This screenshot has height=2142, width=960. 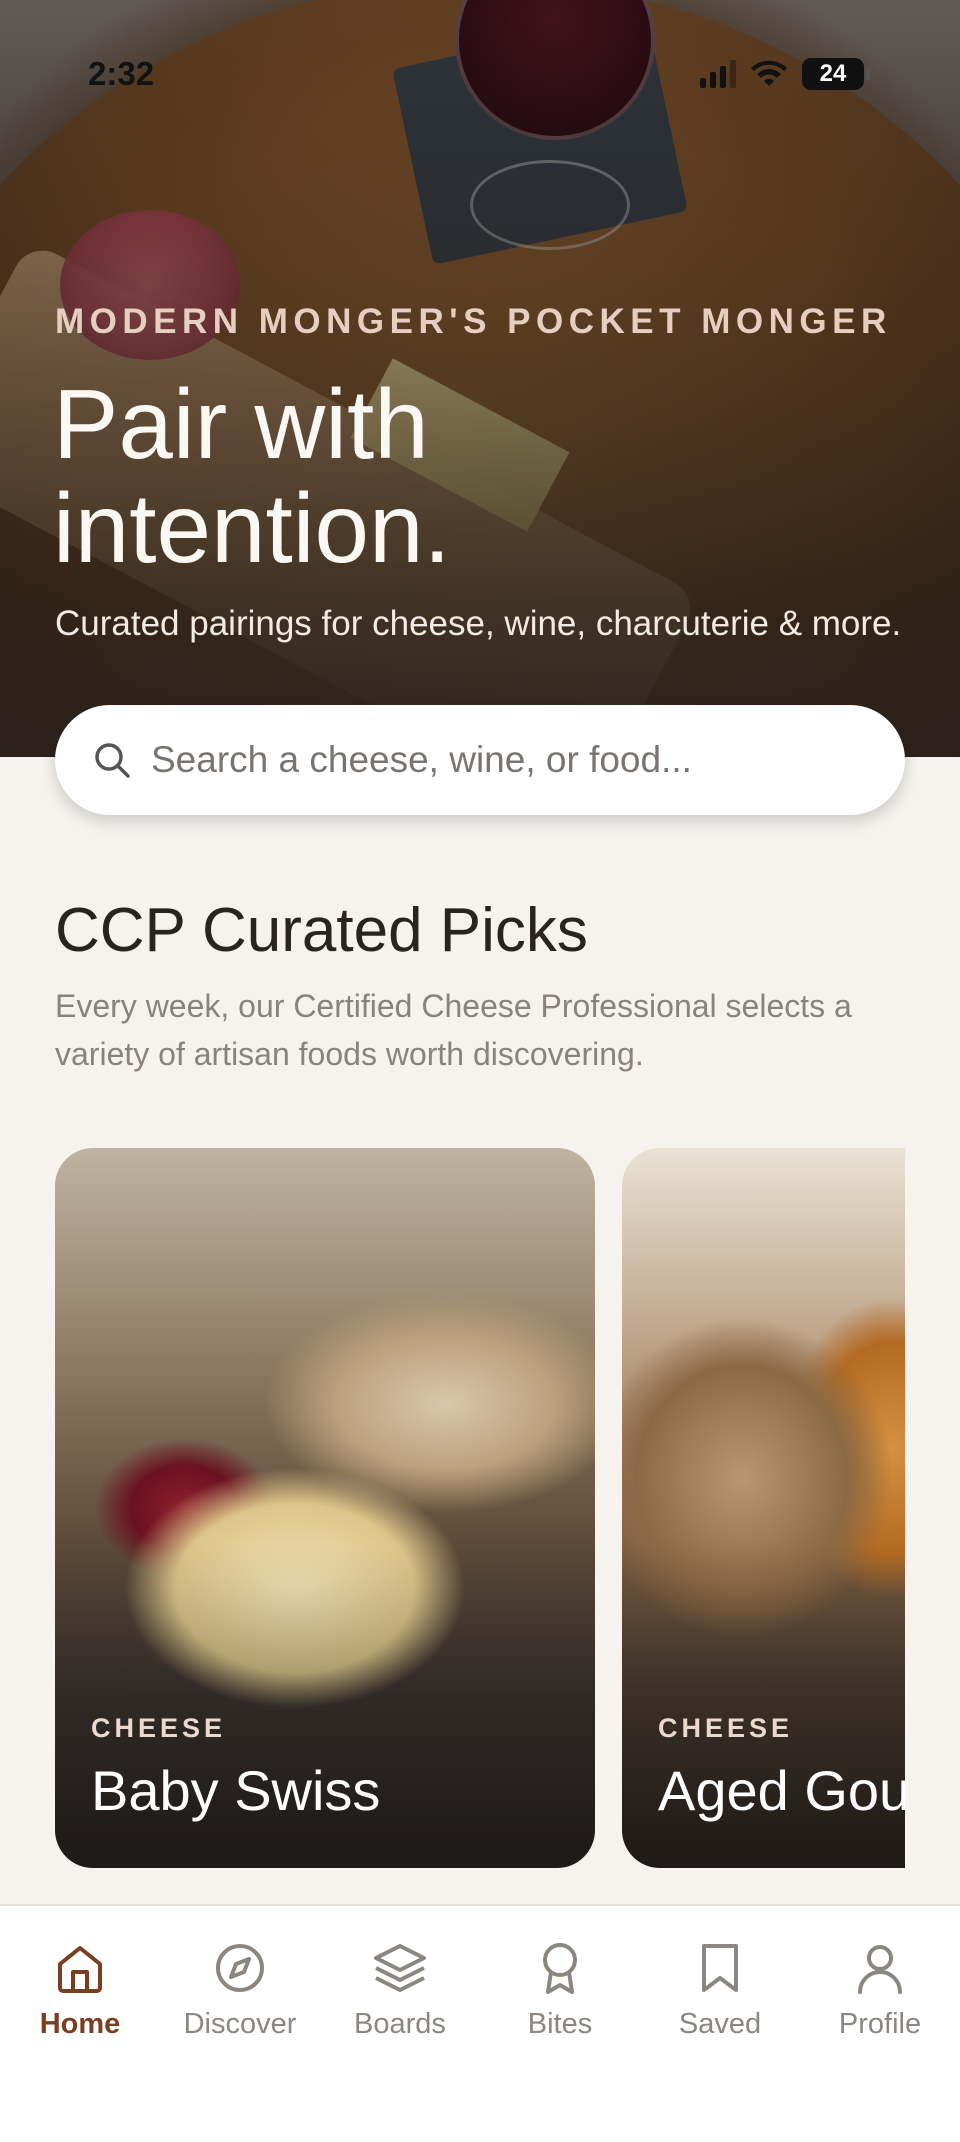 What do you see at coordinates (720, 1968) in the screenshot?
I see `bookmark-icon` at bounding box center [720, 1968].